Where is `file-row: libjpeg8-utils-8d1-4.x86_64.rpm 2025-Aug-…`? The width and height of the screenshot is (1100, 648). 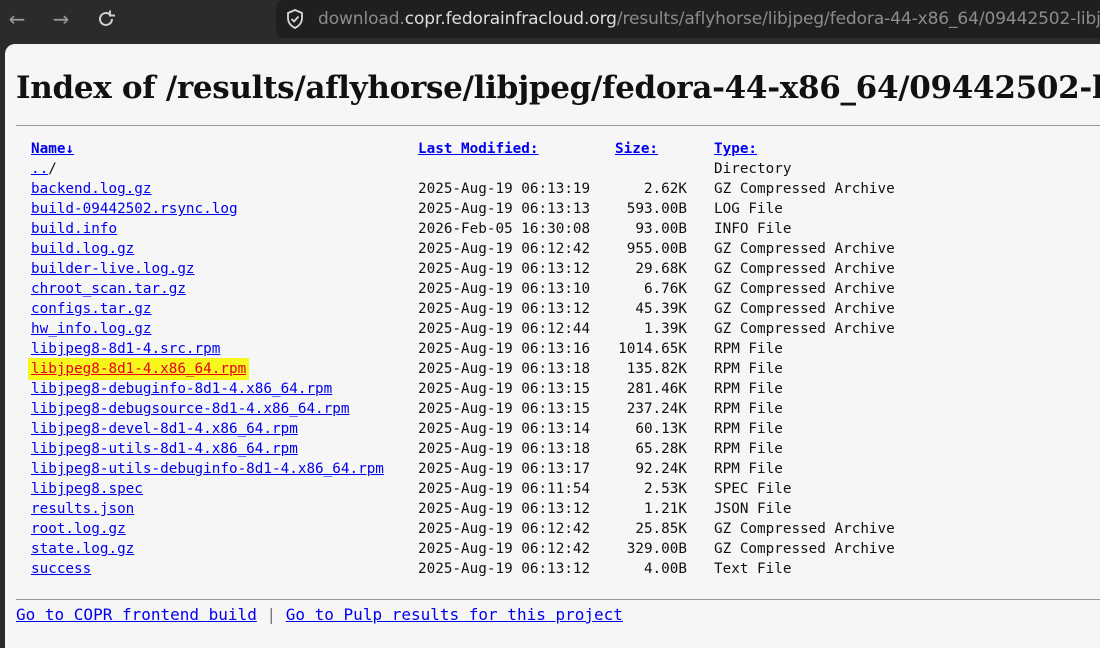
file-row: libjpeg8-utils-8d1-4.x86_64.rpm 2025-Aug-… is located at coordinates (407, 449).